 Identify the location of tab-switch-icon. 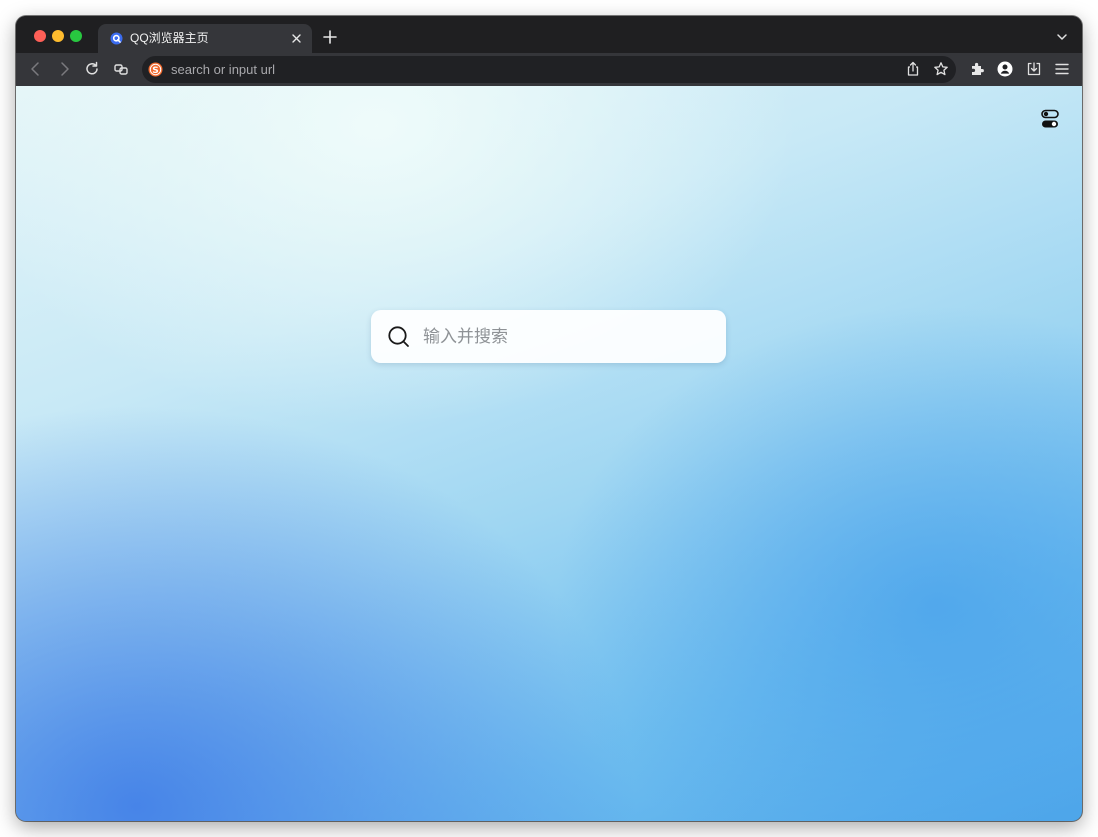
(121, 69).